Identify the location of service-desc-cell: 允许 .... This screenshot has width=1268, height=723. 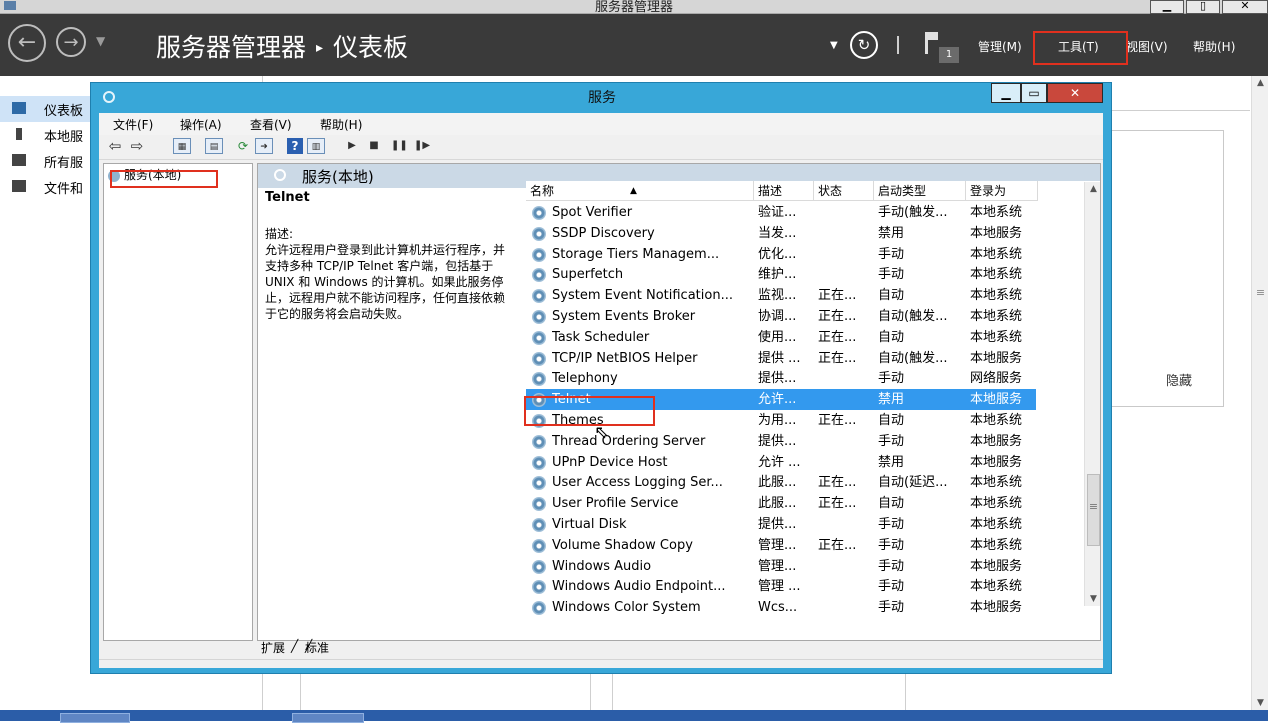
(779, 462).